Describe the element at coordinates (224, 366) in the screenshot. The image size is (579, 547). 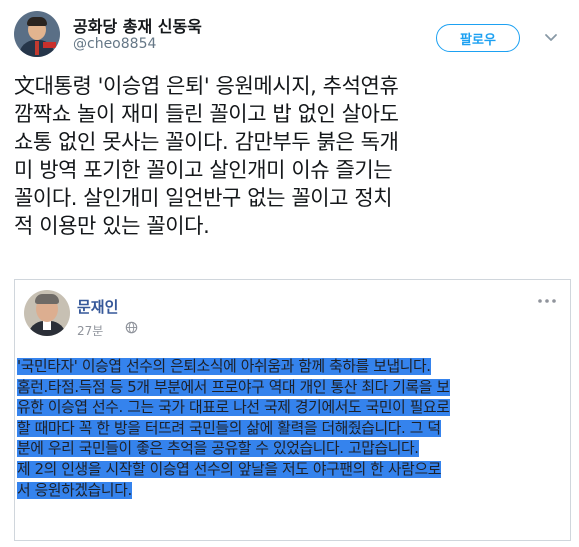
I see `post-line: '국민타자' 이승엽 선수의 은퇴소식에 아쉬움과 함께 축하를 보냅니다.` at that location.